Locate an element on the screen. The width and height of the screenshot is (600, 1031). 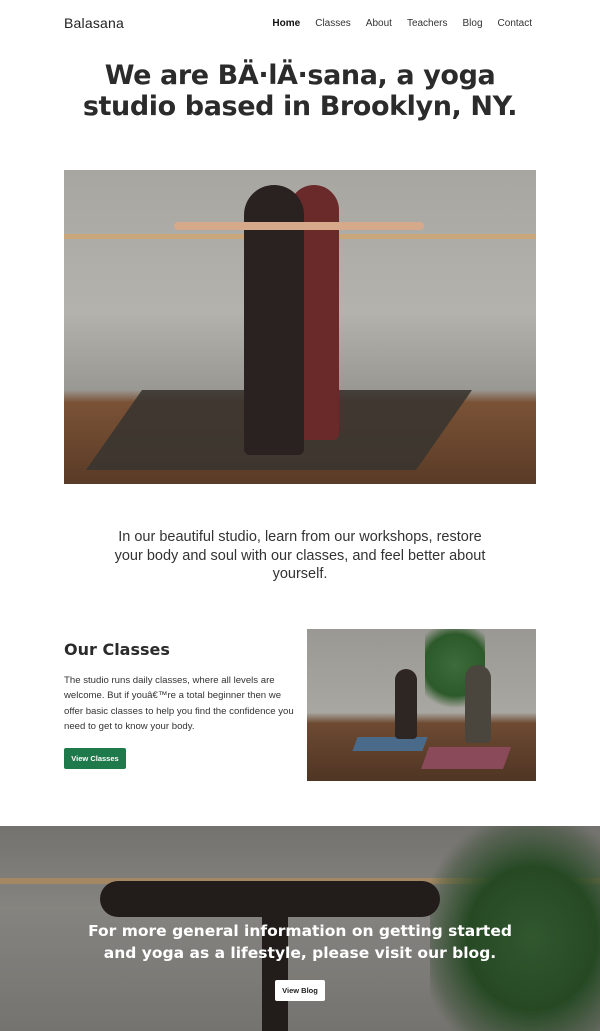
nav-item-contact: Contact is located at coordinates (515, 23).